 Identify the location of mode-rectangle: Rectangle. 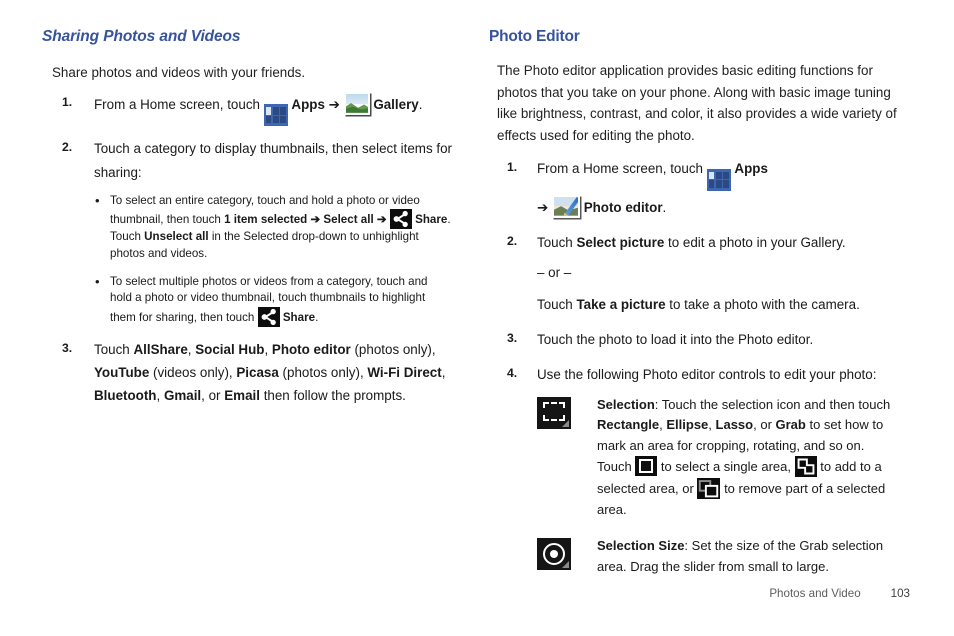
(628, 425).